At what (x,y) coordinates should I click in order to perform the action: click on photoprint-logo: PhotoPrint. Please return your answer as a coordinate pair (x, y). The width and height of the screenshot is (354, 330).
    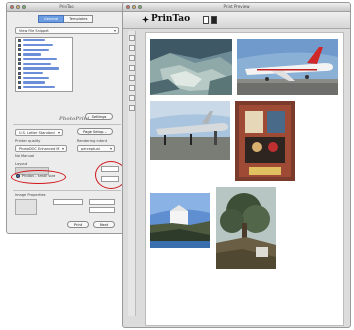
    Looking at the image, I should click on (74, 119).